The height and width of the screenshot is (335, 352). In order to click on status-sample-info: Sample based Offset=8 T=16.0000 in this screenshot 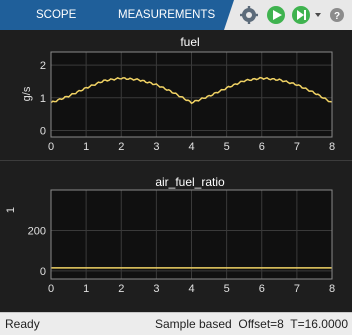, I will do `click(251, 324)`.